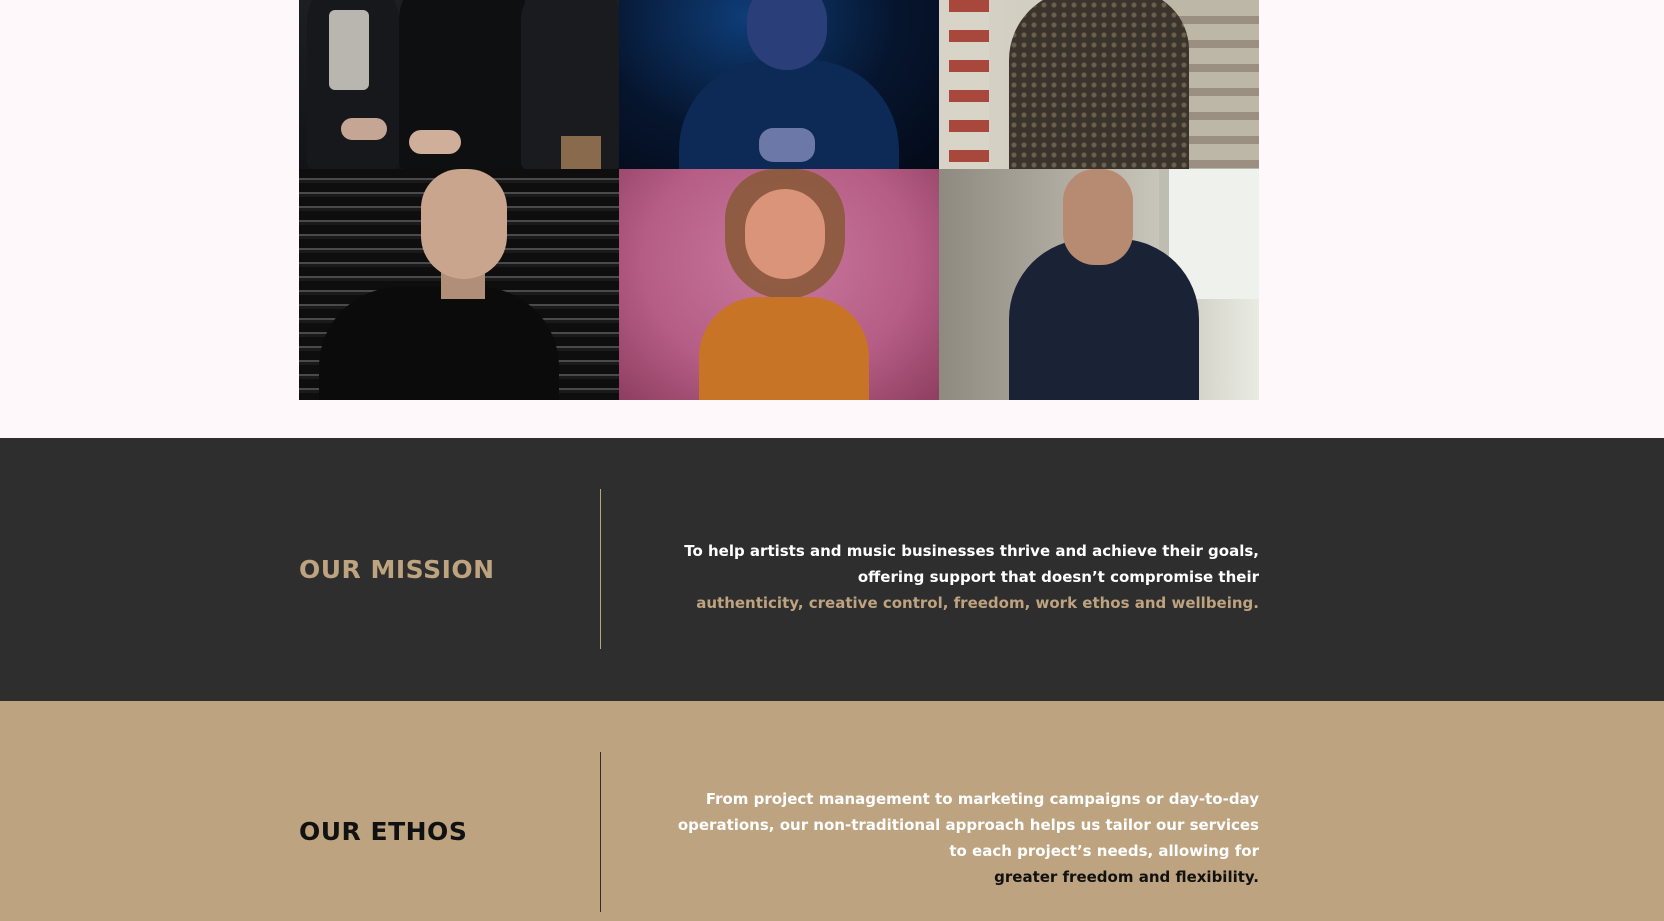  I want to click on person-figure, so click(439, 343).